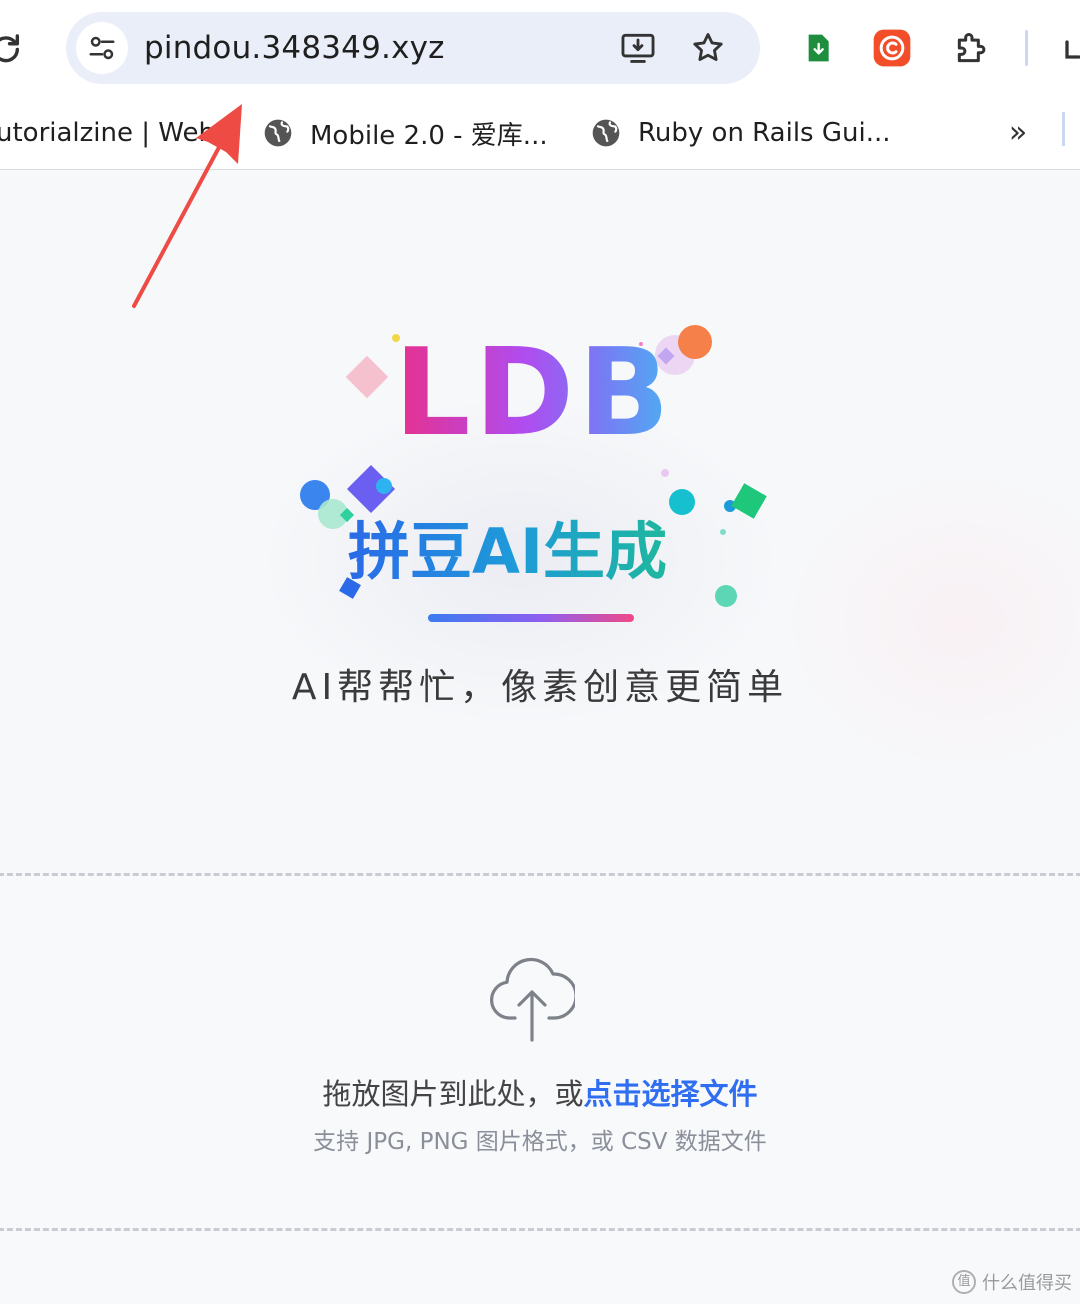 Image resolution: width=1080 pixels, height=1304 pixels. What do you see at coordinates (671, 1094) in the screenshot?
I see `choose-file-link: 点击选择文件` at bounding box center [671, 1094].